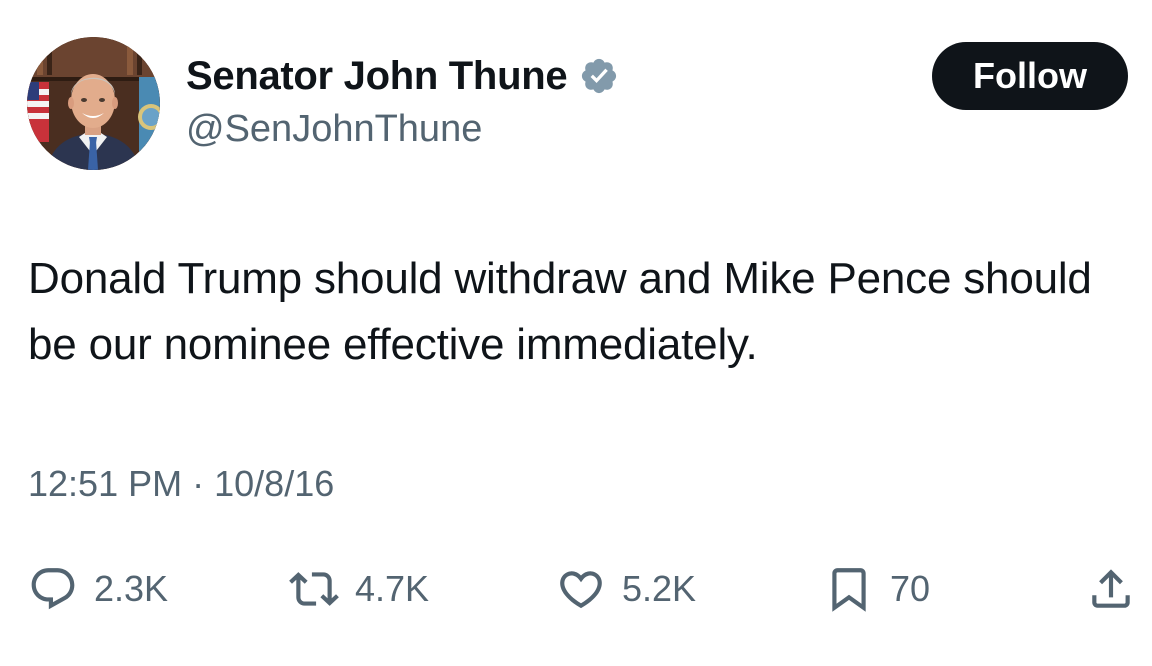  I want to click on like-button: 5.2K, so click(626, 589).